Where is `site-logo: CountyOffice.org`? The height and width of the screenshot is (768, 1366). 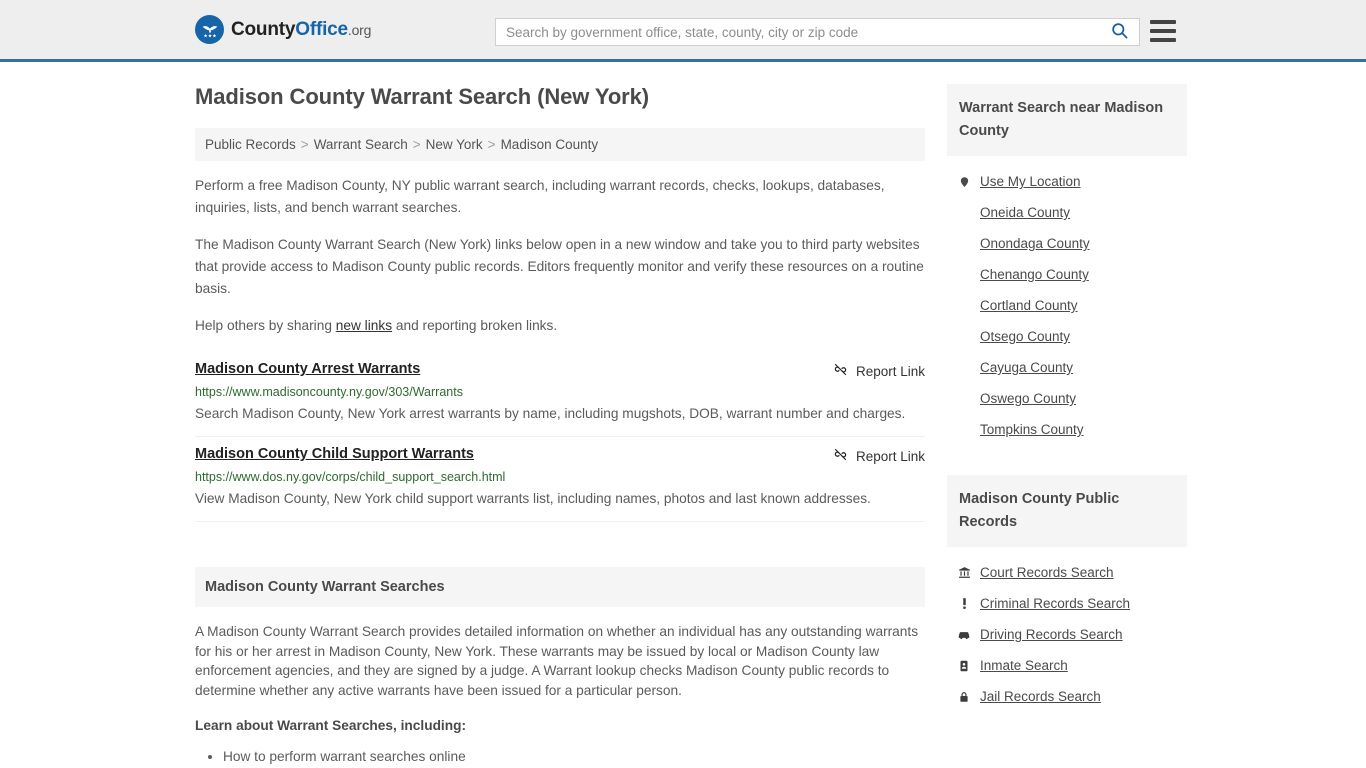 site-logo: CountyOffice.org is located at coordinates (283, 29).